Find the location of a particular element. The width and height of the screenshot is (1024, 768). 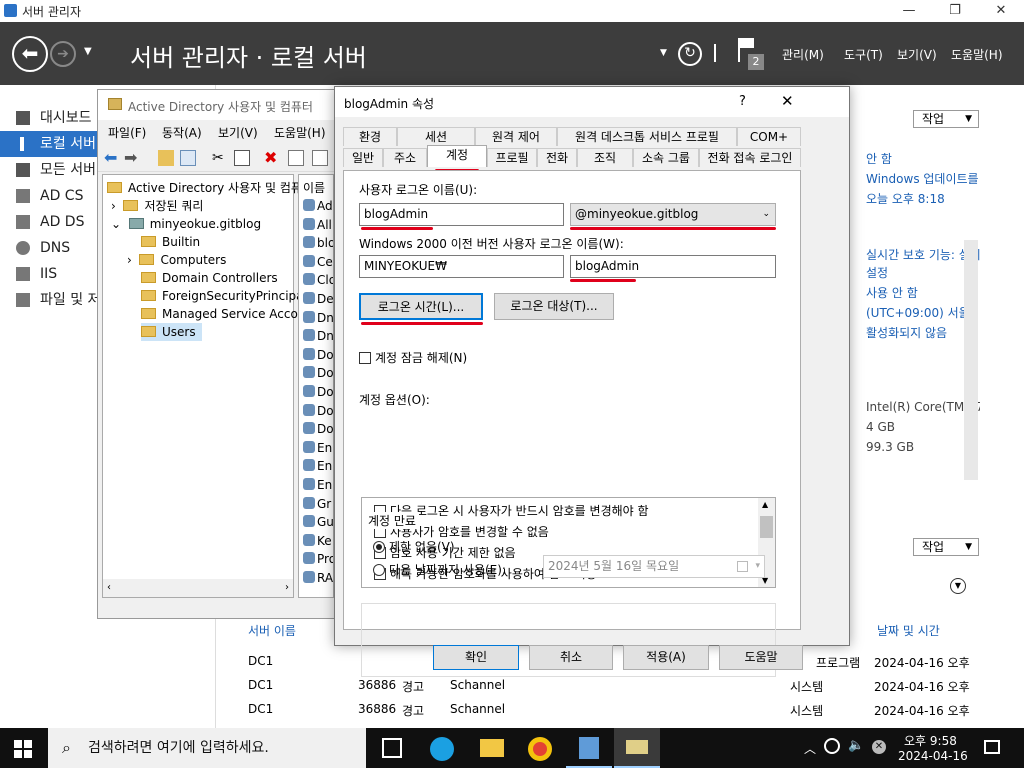

network-globe-icon is located at coordinates (832, 746).